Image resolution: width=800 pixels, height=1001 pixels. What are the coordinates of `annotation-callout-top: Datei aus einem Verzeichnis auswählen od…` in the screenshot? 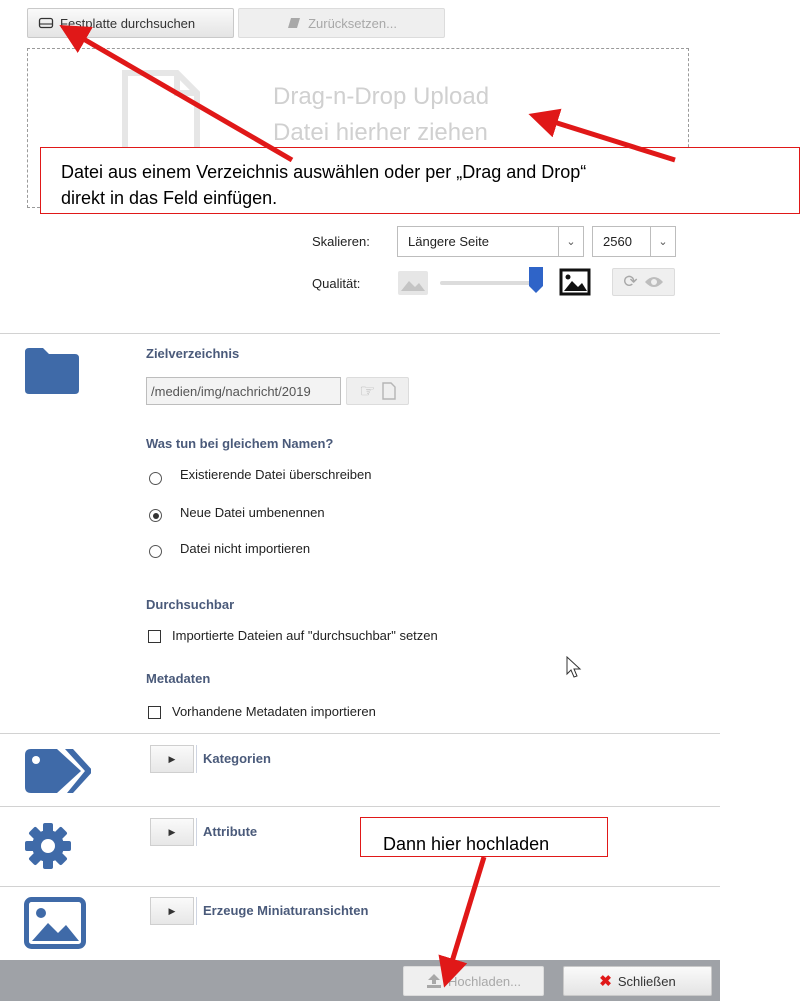 It's located at (420, 180).